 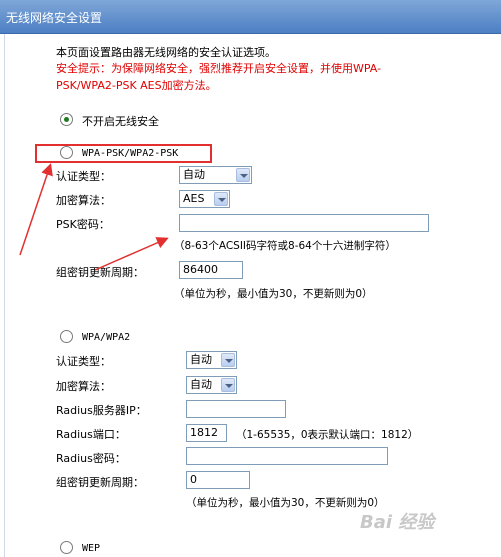 What do you see at coordinates (397, 522) in the screenshot?
I see `baidu-watermark: Bai 经验` at bounding box center [397, 522].